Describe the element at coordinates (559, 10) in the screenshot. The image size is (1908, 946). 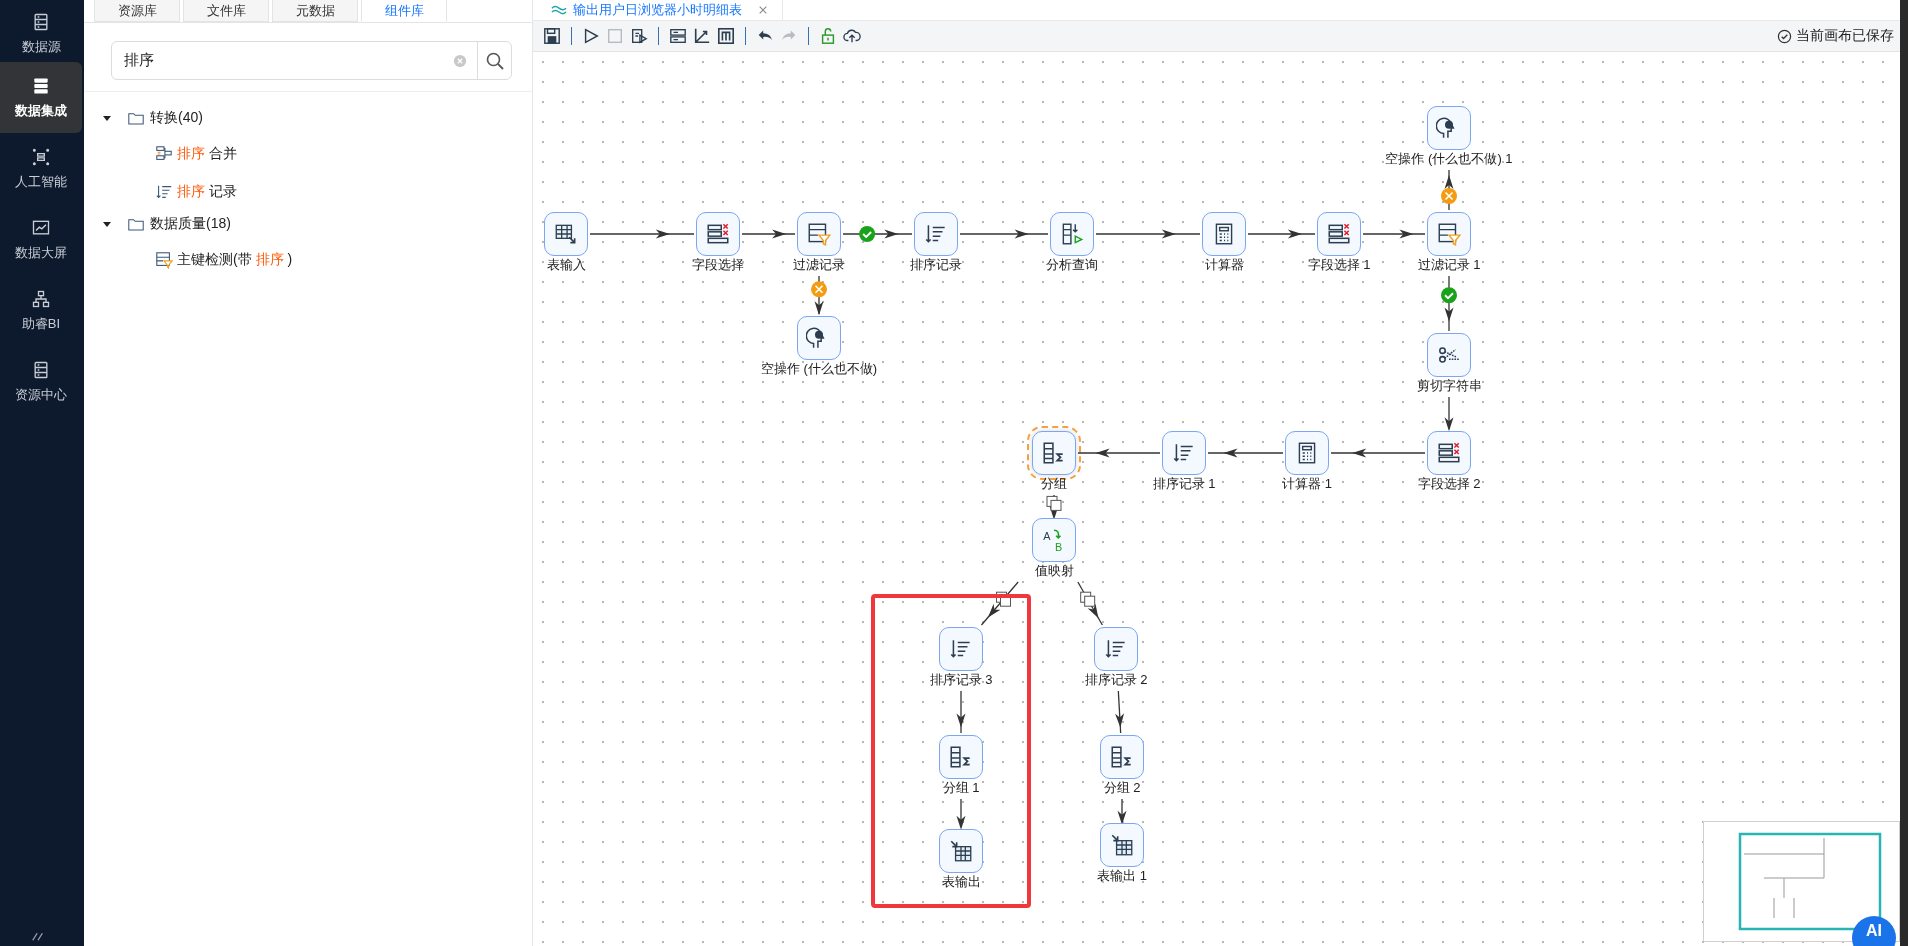
I see `wave-icon` at that location.